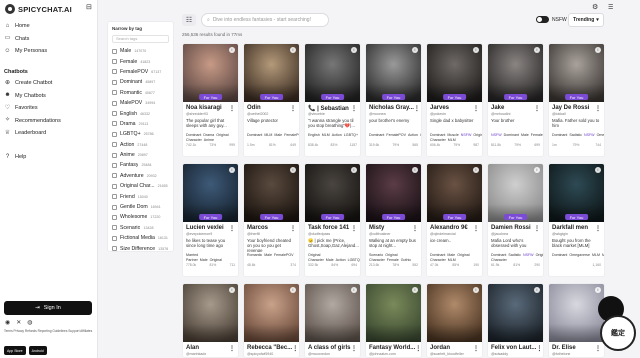 Image resolution: width=640 pixels, height=358 pixels. What do you see at coordinates (140, 124) in the screenshot?
I see `tag-option: Drama 29113` at bounding box center [140, 124].